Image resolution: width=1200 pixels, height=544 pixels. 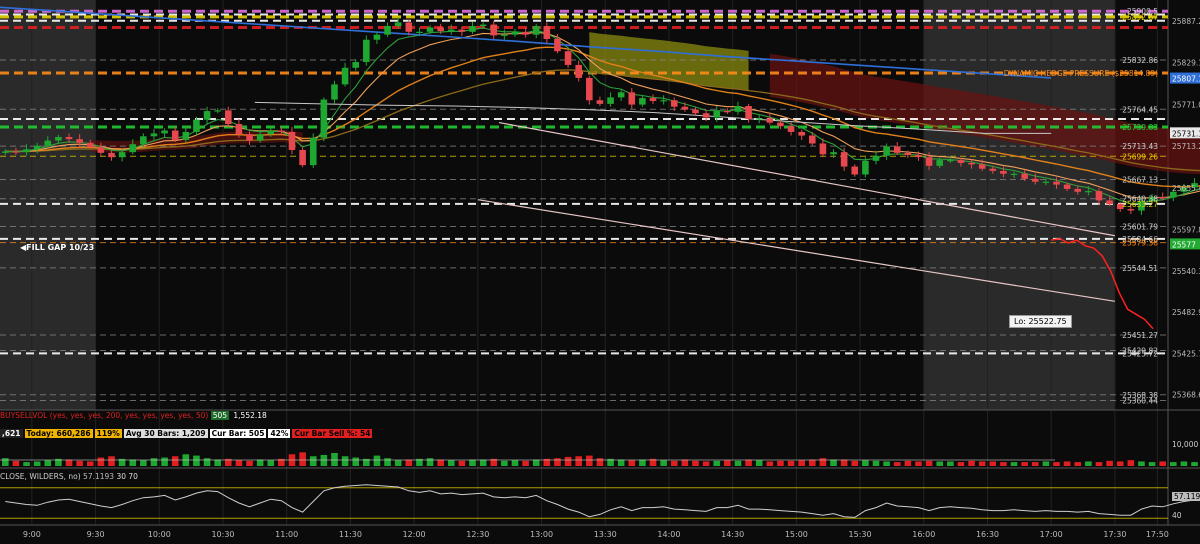 I want to click on axis-price-label: 25829.1, so click(x=1186, y=63).